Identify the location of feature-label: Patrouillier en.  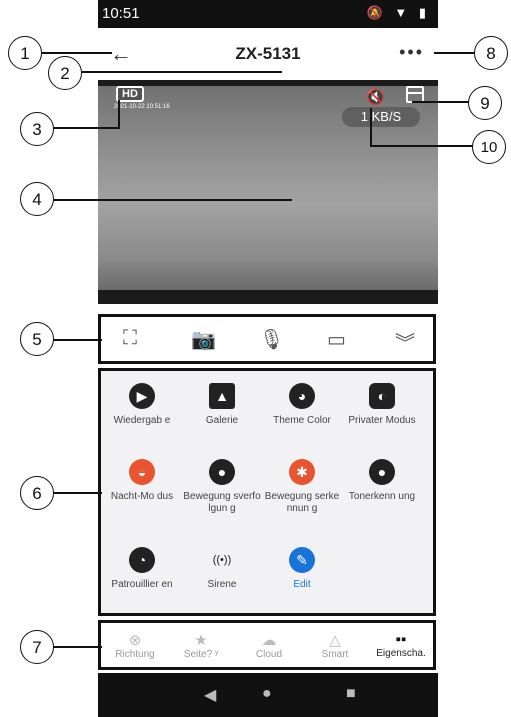
(142, 584).